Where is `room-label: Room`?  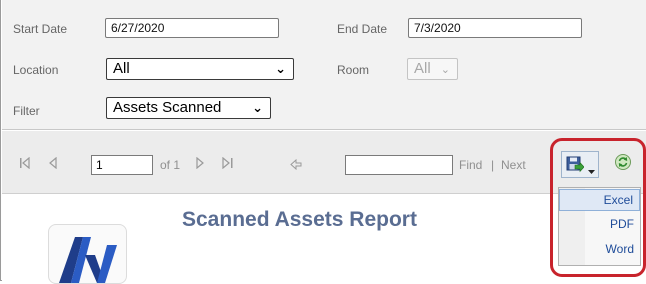
room-label: Room is located at coordinates (353, 70).